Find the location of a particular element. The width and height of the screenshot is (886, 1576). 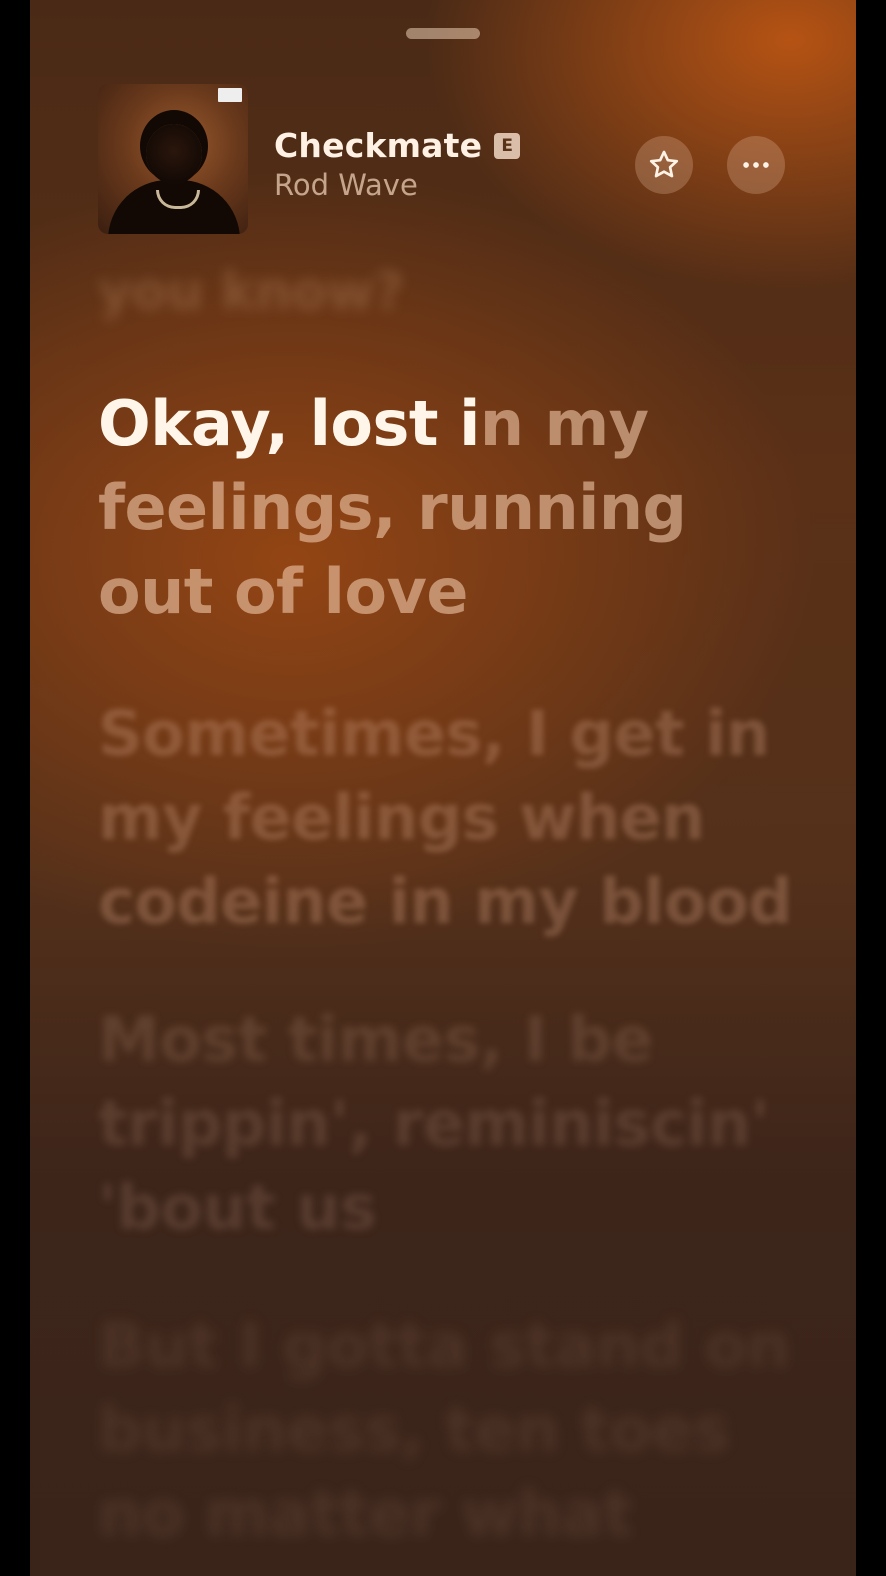

ellipsis-icon is located at coordinates (756, 165).